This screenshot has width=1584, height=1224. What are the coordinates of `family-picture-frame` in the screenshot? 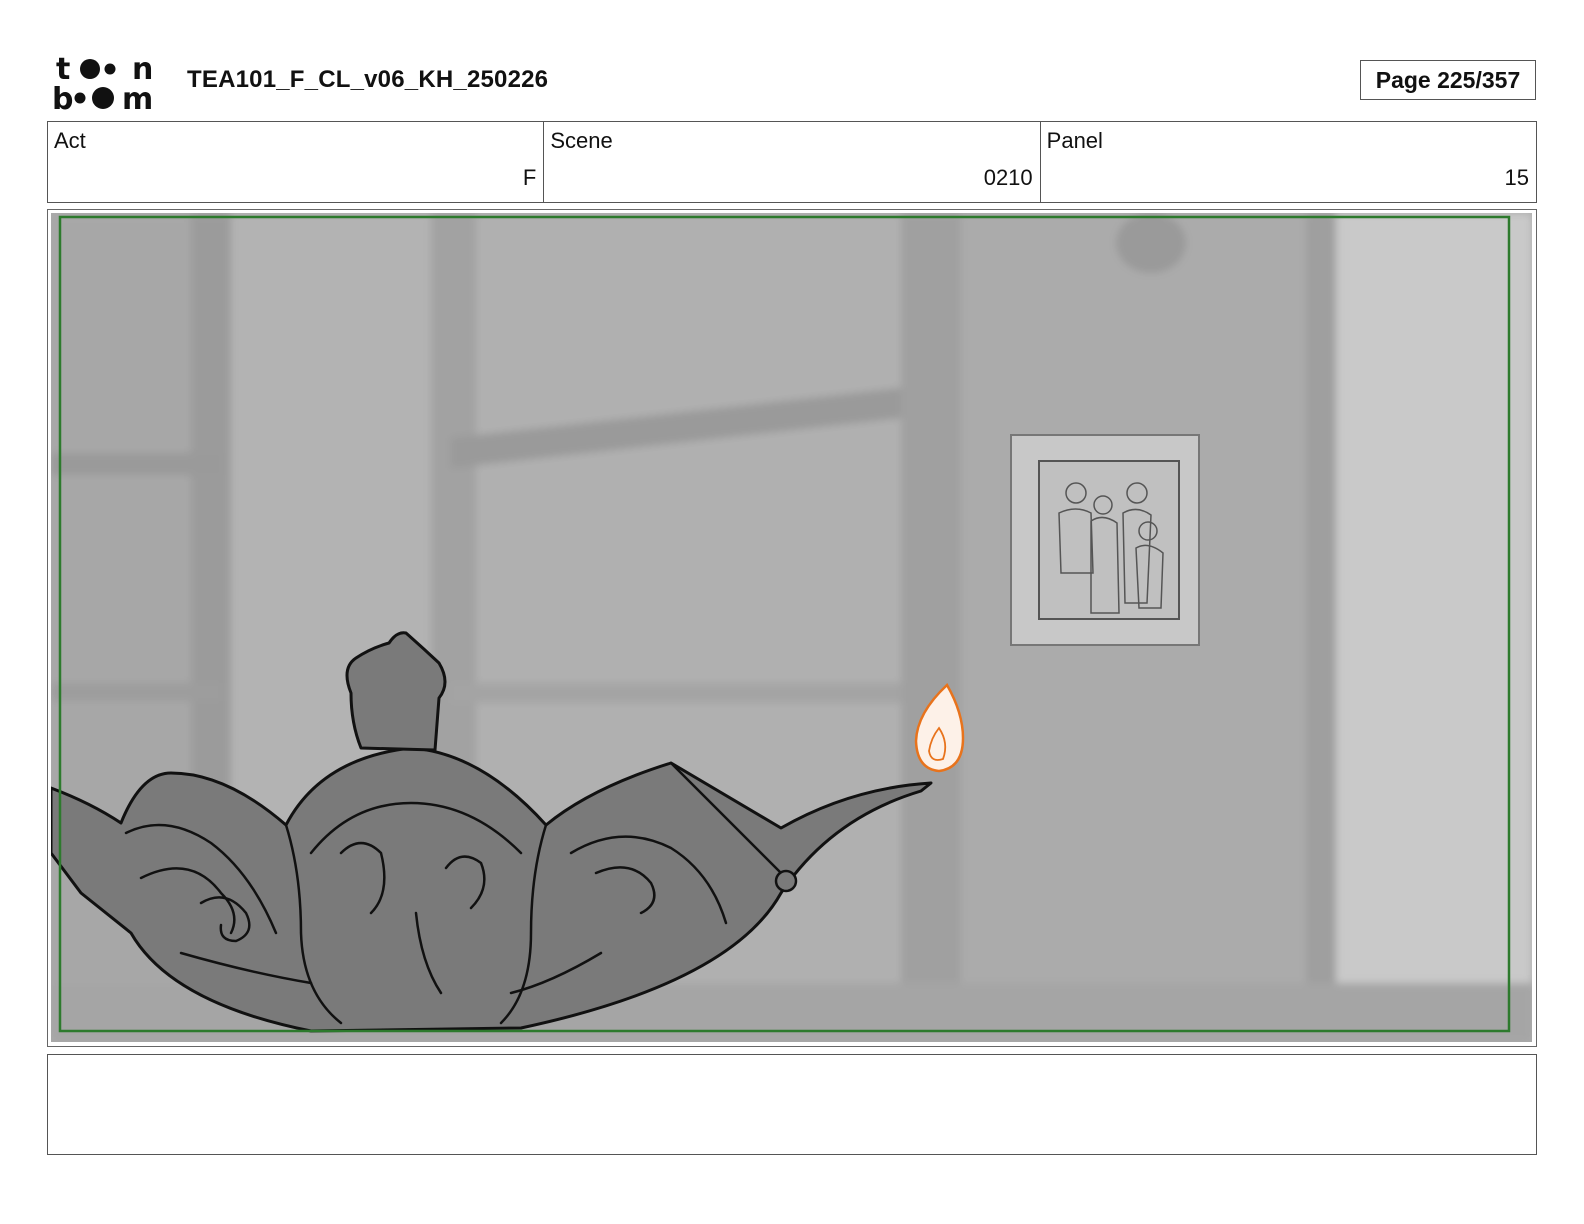 It's located at (1105, 540).